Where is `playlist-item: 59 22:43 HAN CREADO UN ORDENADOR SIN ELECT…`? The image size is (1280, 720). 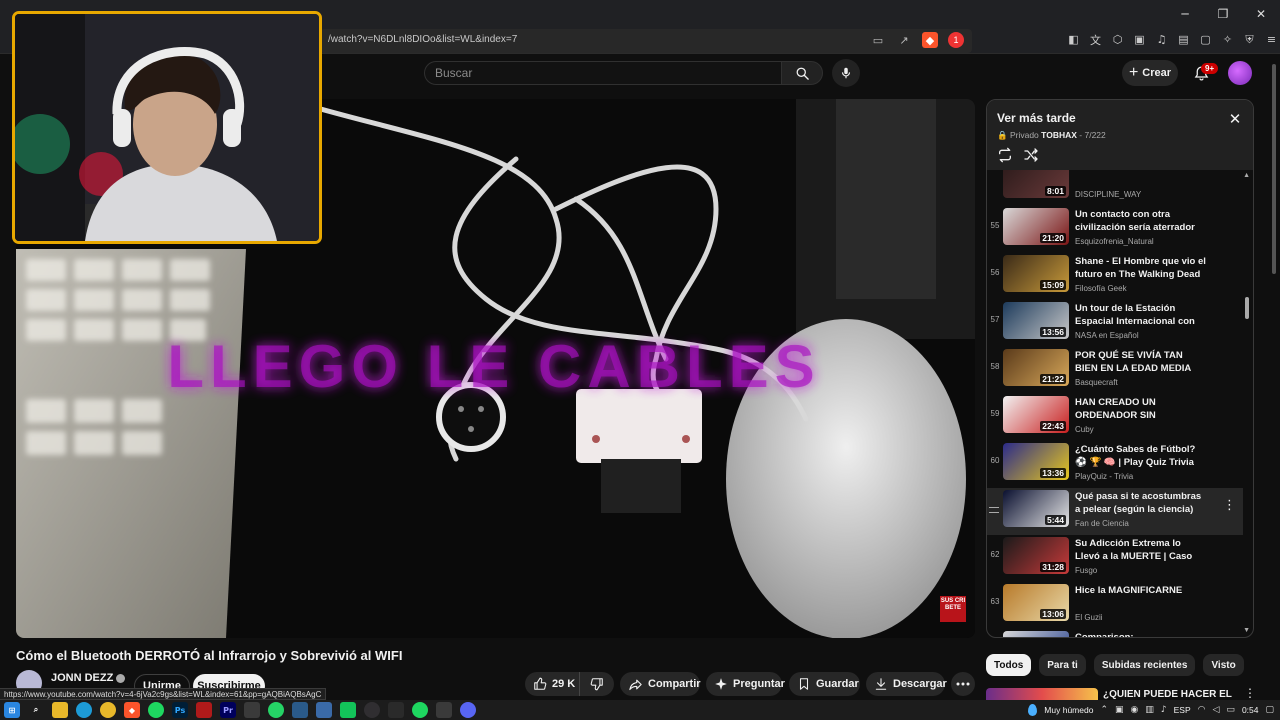
playlist-item: 59 22:43 HAN CREADO UN ORDENADOR SIN ELECT… is located at coordinates (1115, 417).